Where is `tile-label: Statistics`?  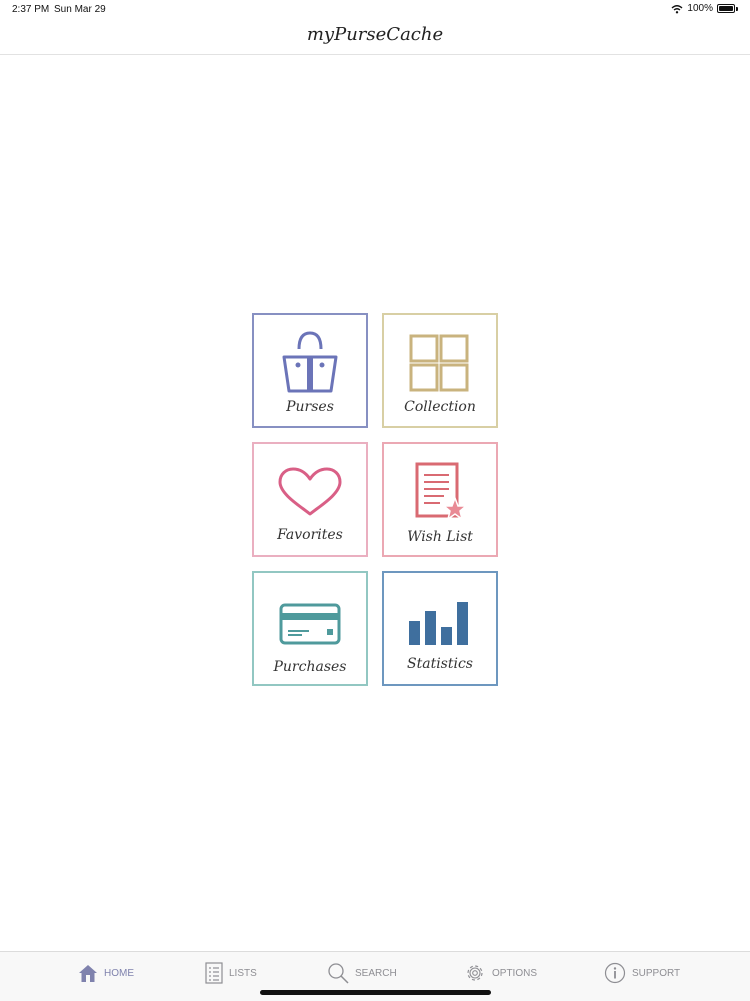 tile-label: Statistics is located at coordinates (440, 664).